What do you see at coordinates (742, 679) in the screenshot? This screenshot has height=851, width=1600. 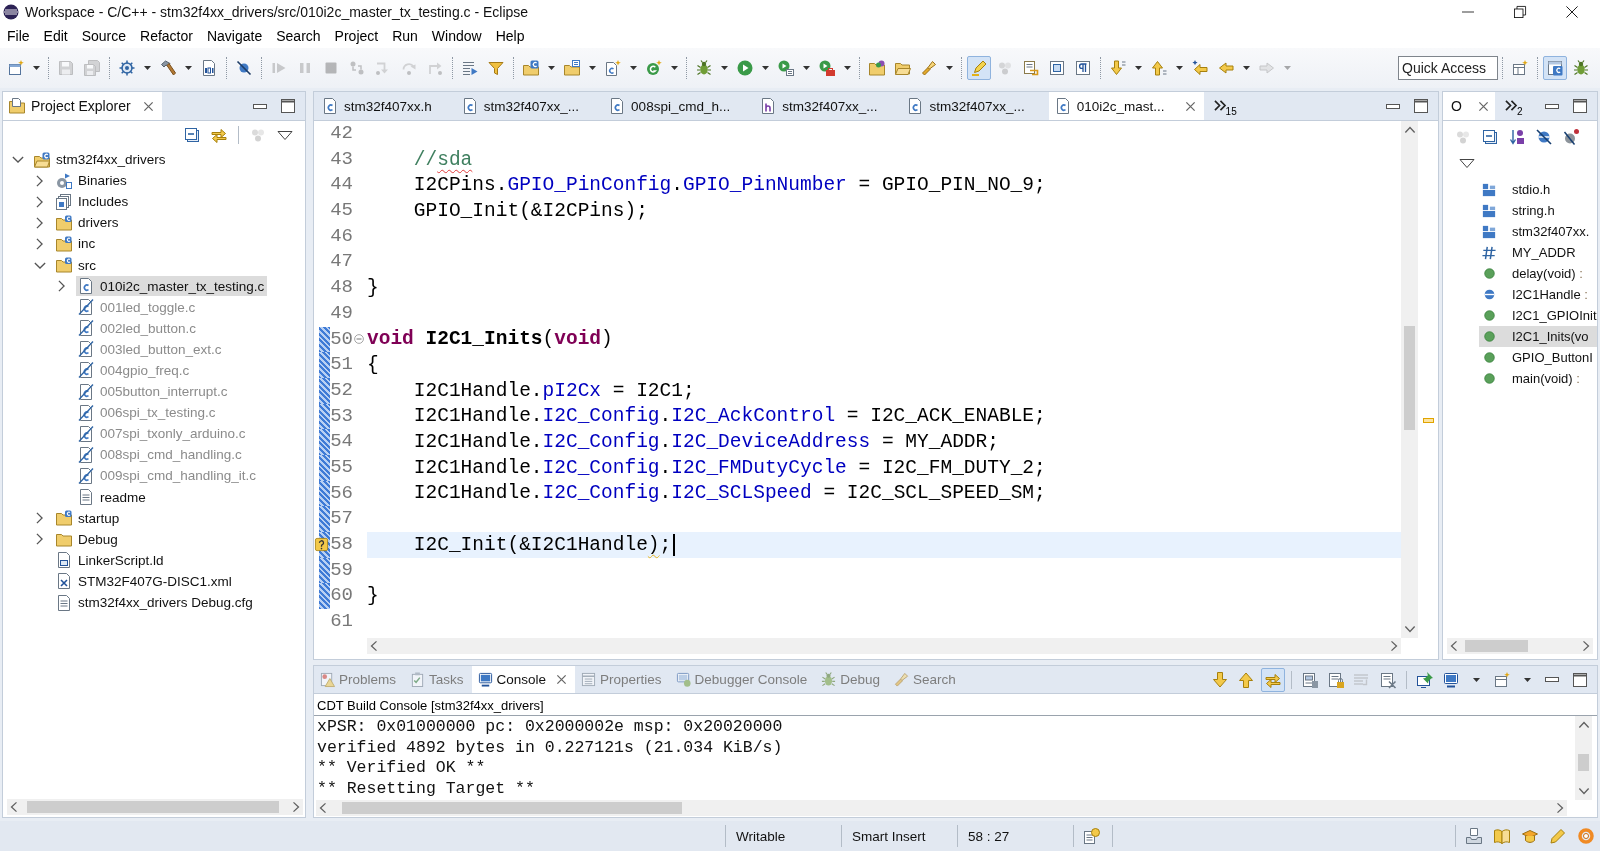 I see `view-tab: Debugger Console` at bounding box center [742, 679].